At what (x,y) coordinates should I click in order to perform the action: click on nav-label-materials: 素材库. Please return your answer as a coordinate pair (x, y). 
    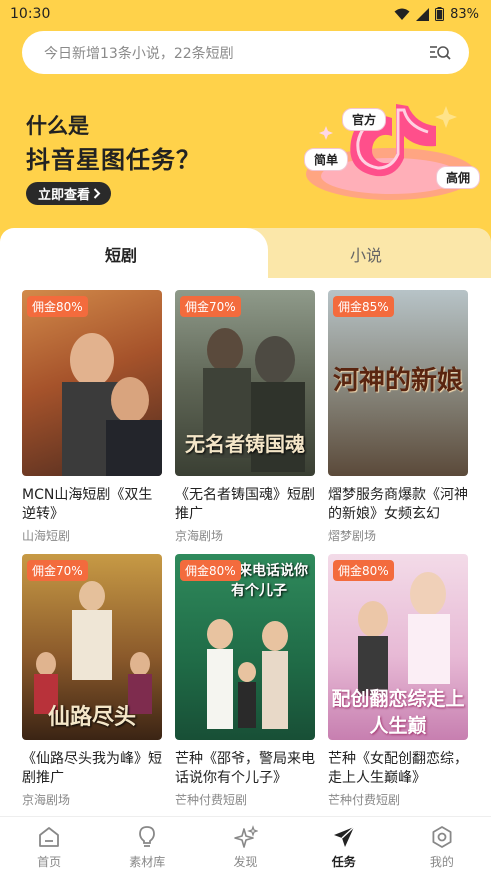
    Looking at the image, I should click on (147, 862).